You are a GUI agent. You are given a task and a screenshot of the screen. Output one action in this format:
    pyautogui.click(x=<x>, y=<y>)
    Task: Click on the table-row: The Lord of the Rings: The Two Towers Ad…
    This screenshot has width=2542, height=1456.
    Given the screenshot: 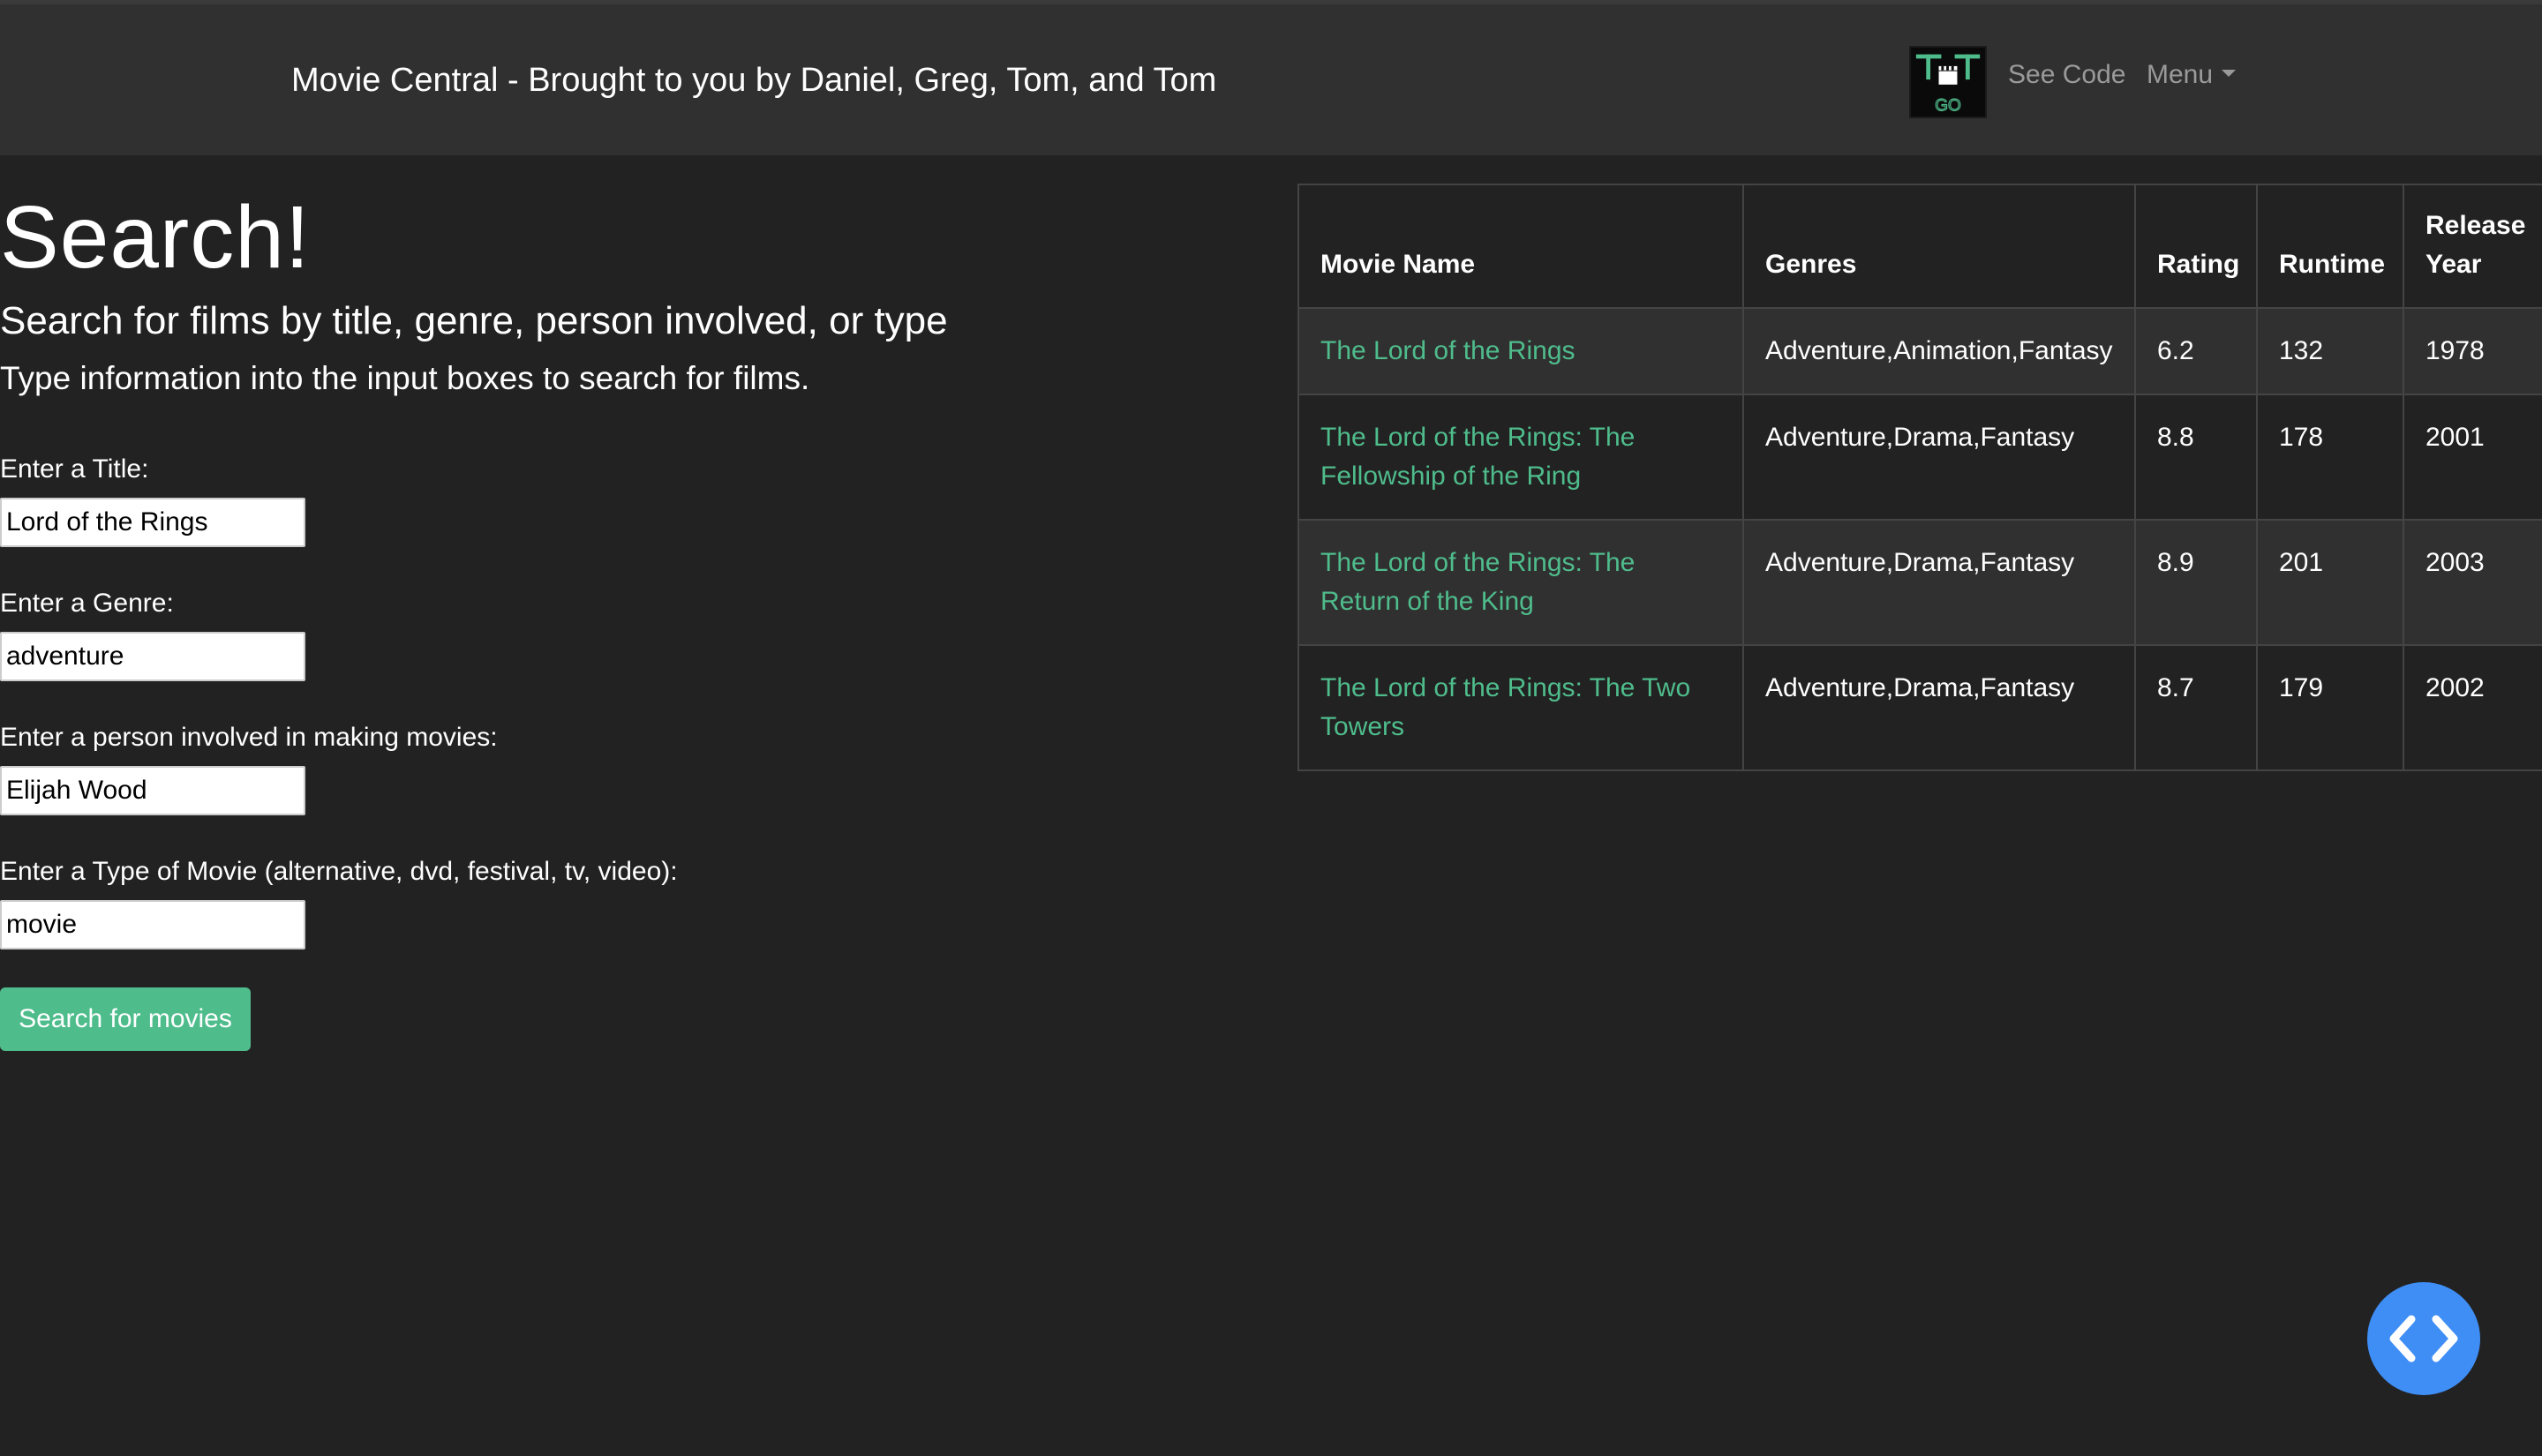 What is the action you would take?
    pyautogui.click(x=1920, y=707)
    